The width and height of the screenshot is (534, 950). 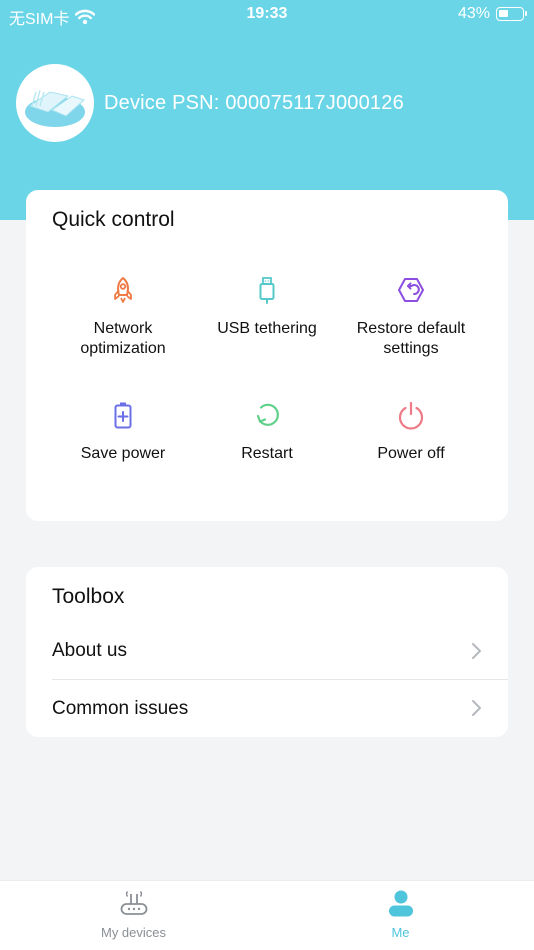 What do you see at coordinates (133, 932) in the screenshot?
I see `tab-my-devices-label: My devices` at bounding box center [133, 932].